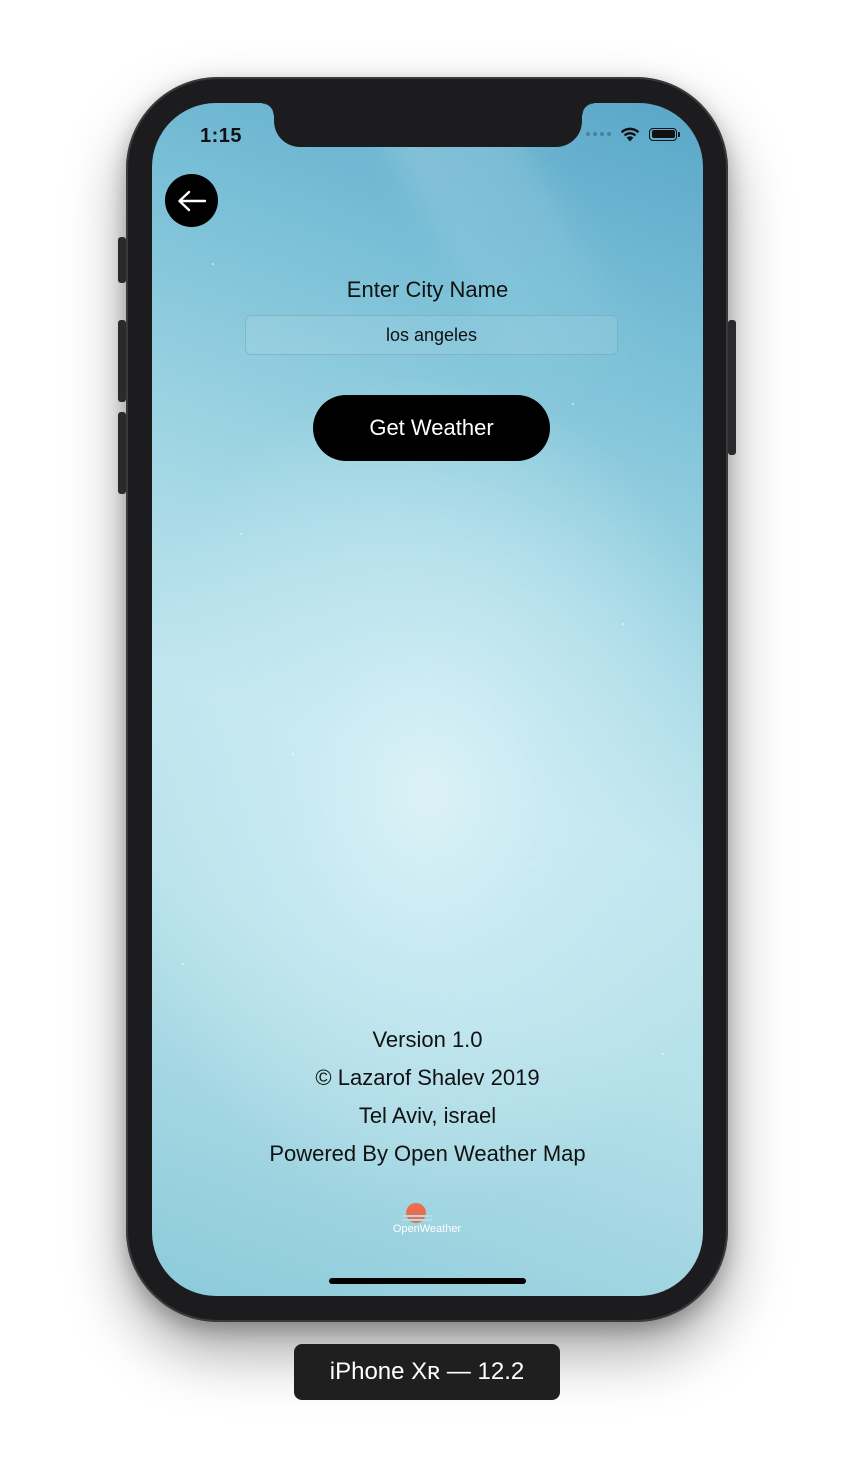 Image resolution: width=854 pixels, height=1472 pixels. Describe the element at coordinates (221, 136) in the screenshot. I see `status-time: 1:15` at that location.